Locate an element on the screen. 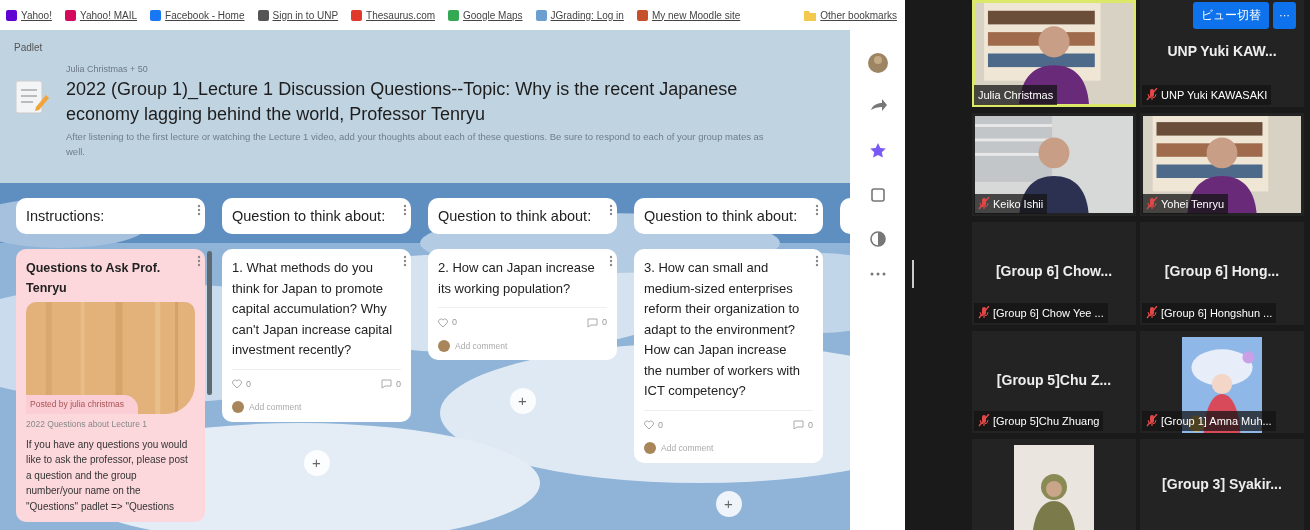 The width and height of the screenshot is (1310, 530). board-title: 2022 (Group 1)_Lecture 1 Discussion Questions--Topic: Why is the recent Japanese economy lagging behind the world, Professor Tenryu is located at coordinates (402, 101).